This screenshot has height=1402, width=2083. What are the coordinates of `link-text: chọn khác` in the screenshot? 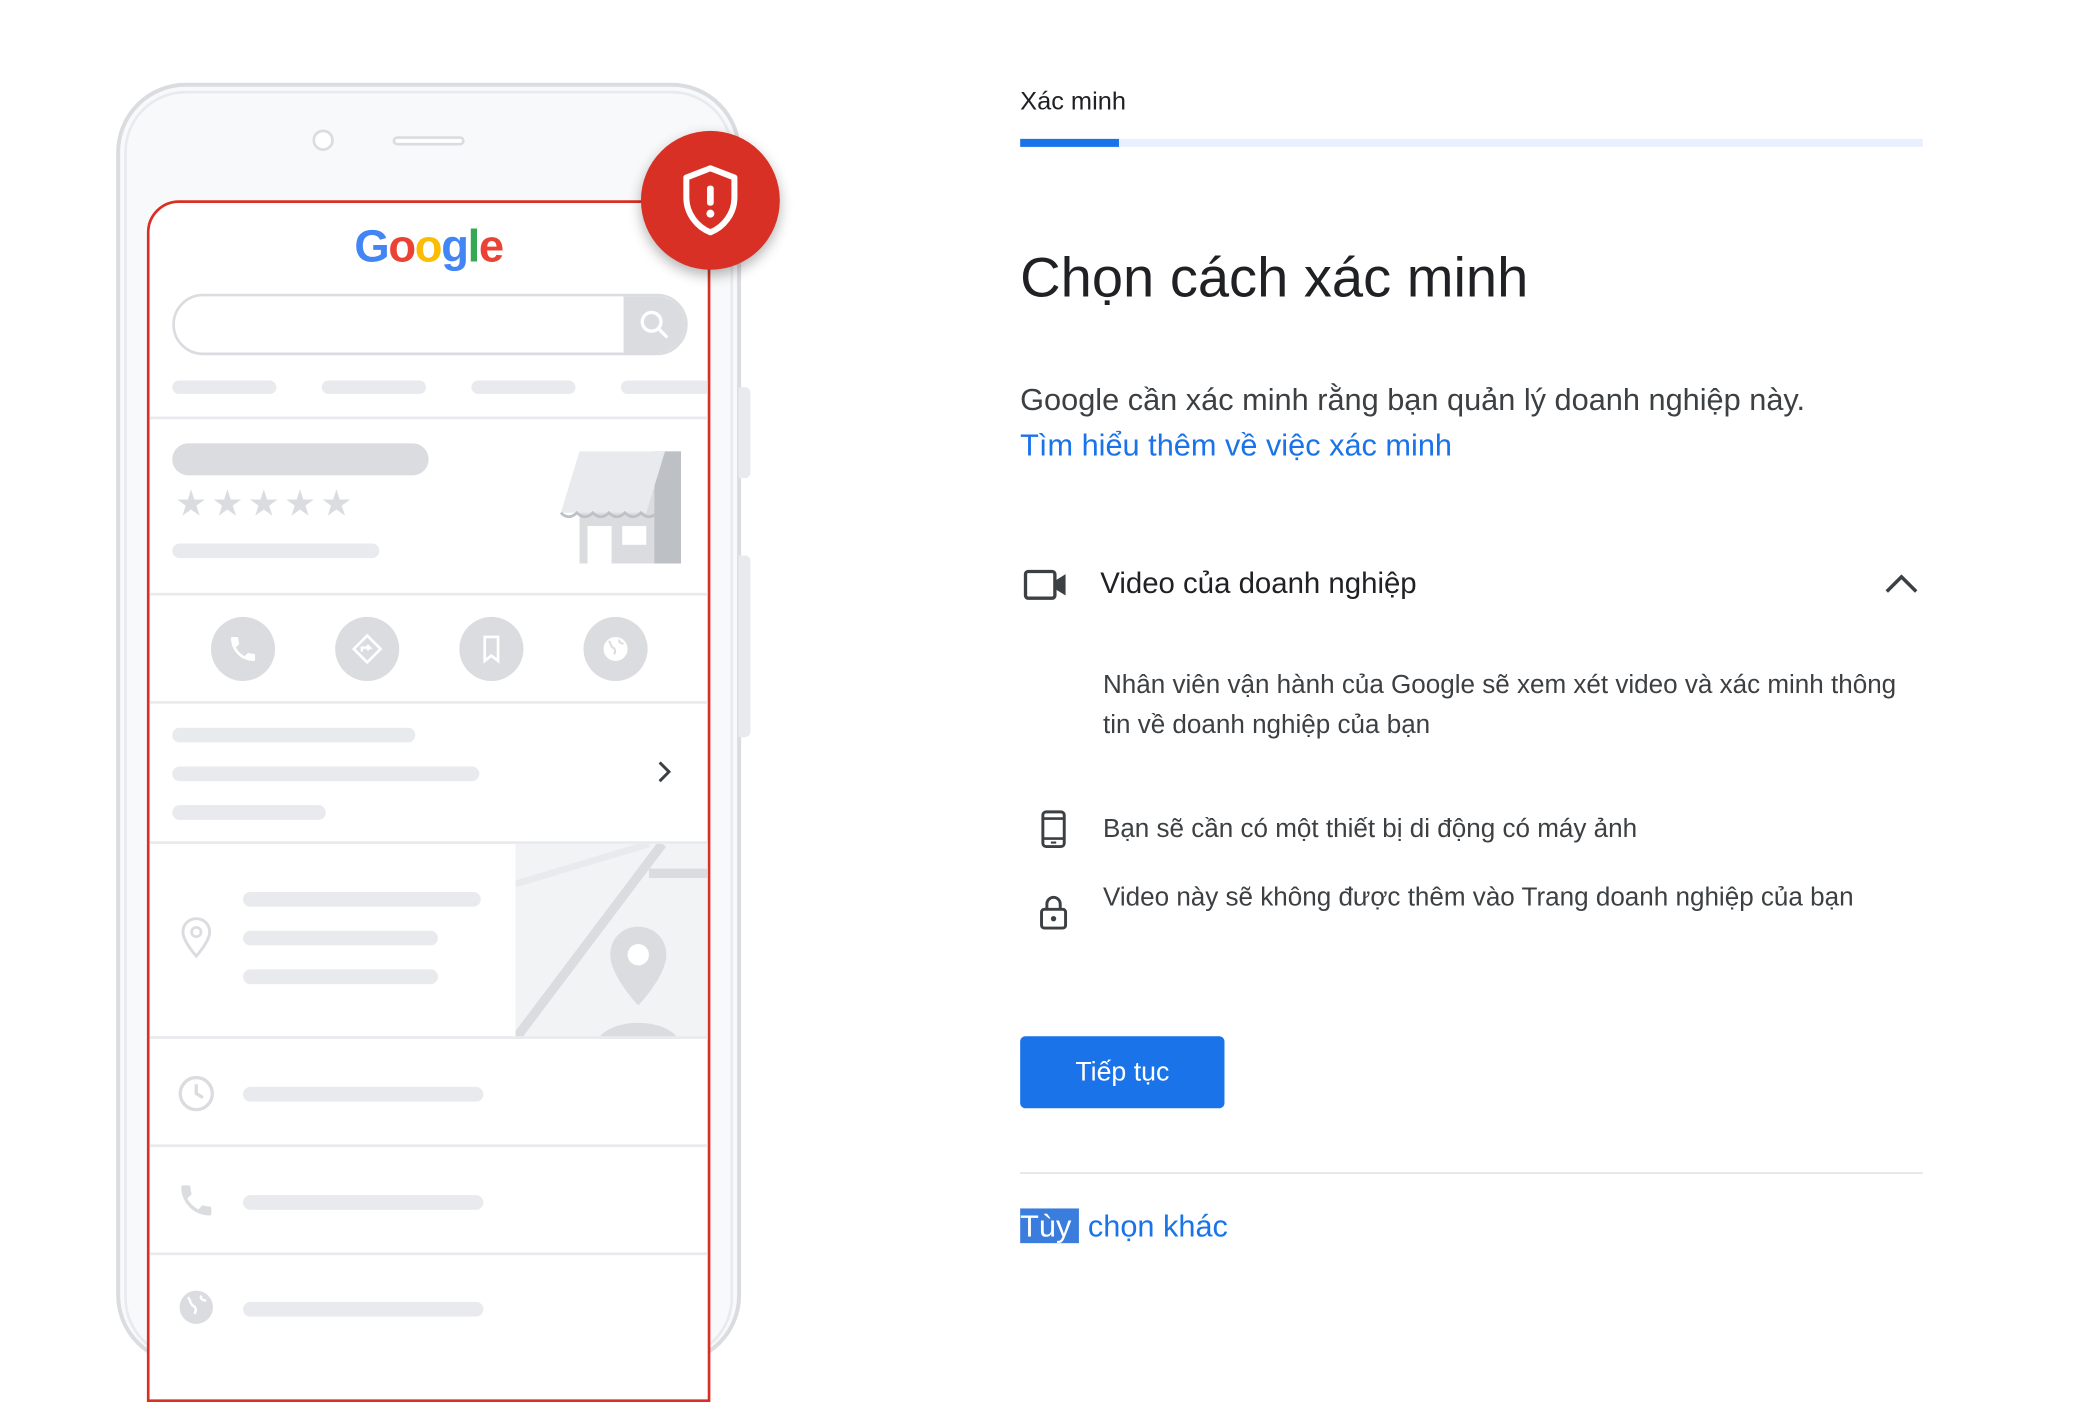 It's located at (1153, 1226).